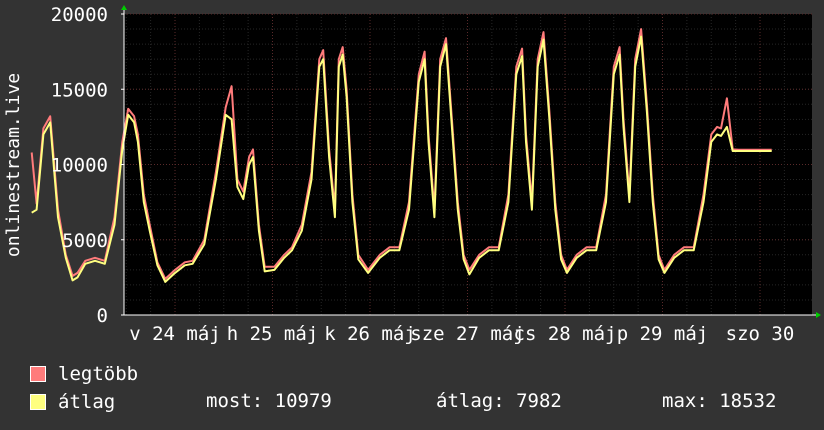 The width and height of the screenshot is (824, 430). Describe the element at coordinates (79, 90) in the screenshot. I see `y-tick-label: 15000` at that location.